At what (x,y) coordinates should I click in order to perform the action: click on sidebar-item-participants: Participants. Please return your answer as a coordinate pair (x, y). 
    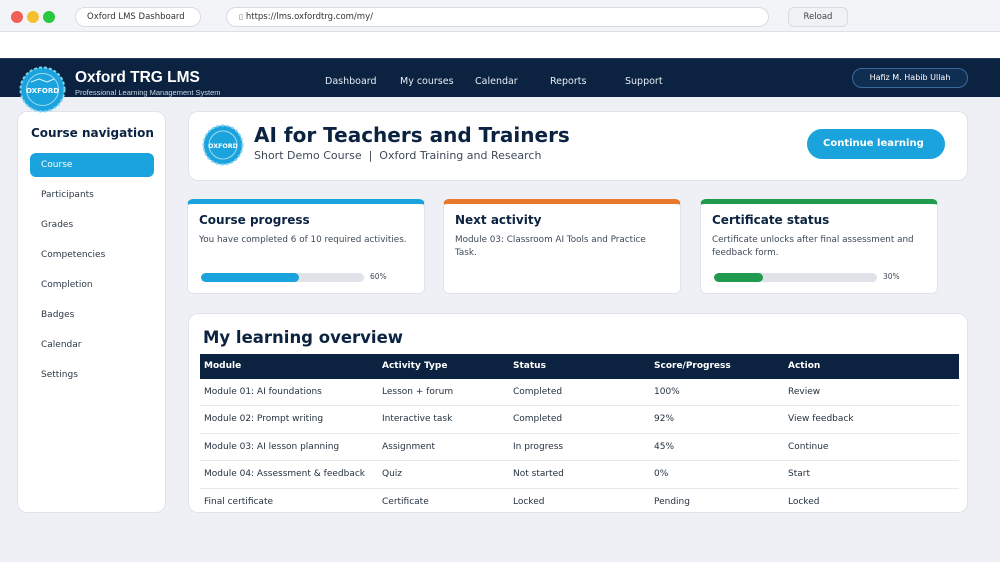
    Looking at the image, I should click on (92, 195).